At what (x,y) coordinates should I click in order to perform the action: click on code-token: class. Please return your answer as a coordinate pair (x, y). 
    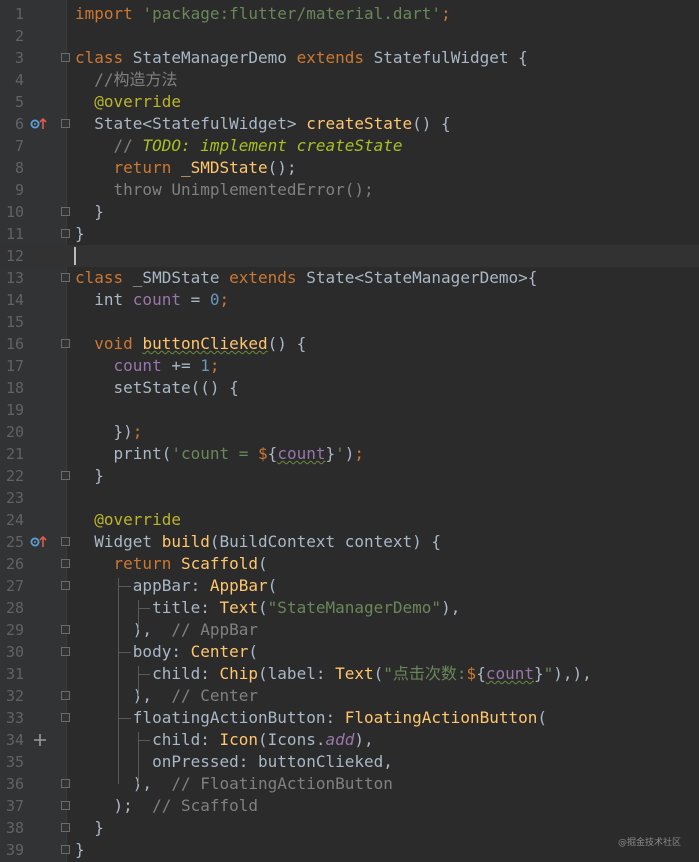
    Looking at the image, I should click on (104, 277).